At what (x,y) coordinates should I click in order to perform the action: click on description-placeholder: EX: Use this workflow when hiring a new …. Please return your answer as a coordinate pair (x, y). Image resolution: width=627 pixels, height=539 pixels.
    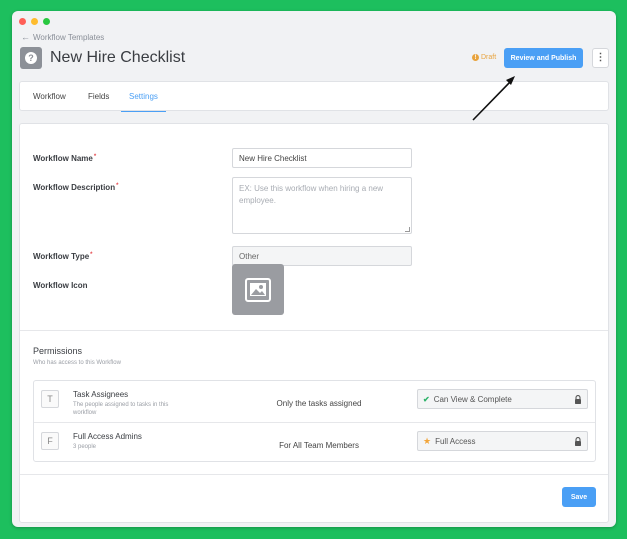
    Looking at the image, I should click on (311, 194).